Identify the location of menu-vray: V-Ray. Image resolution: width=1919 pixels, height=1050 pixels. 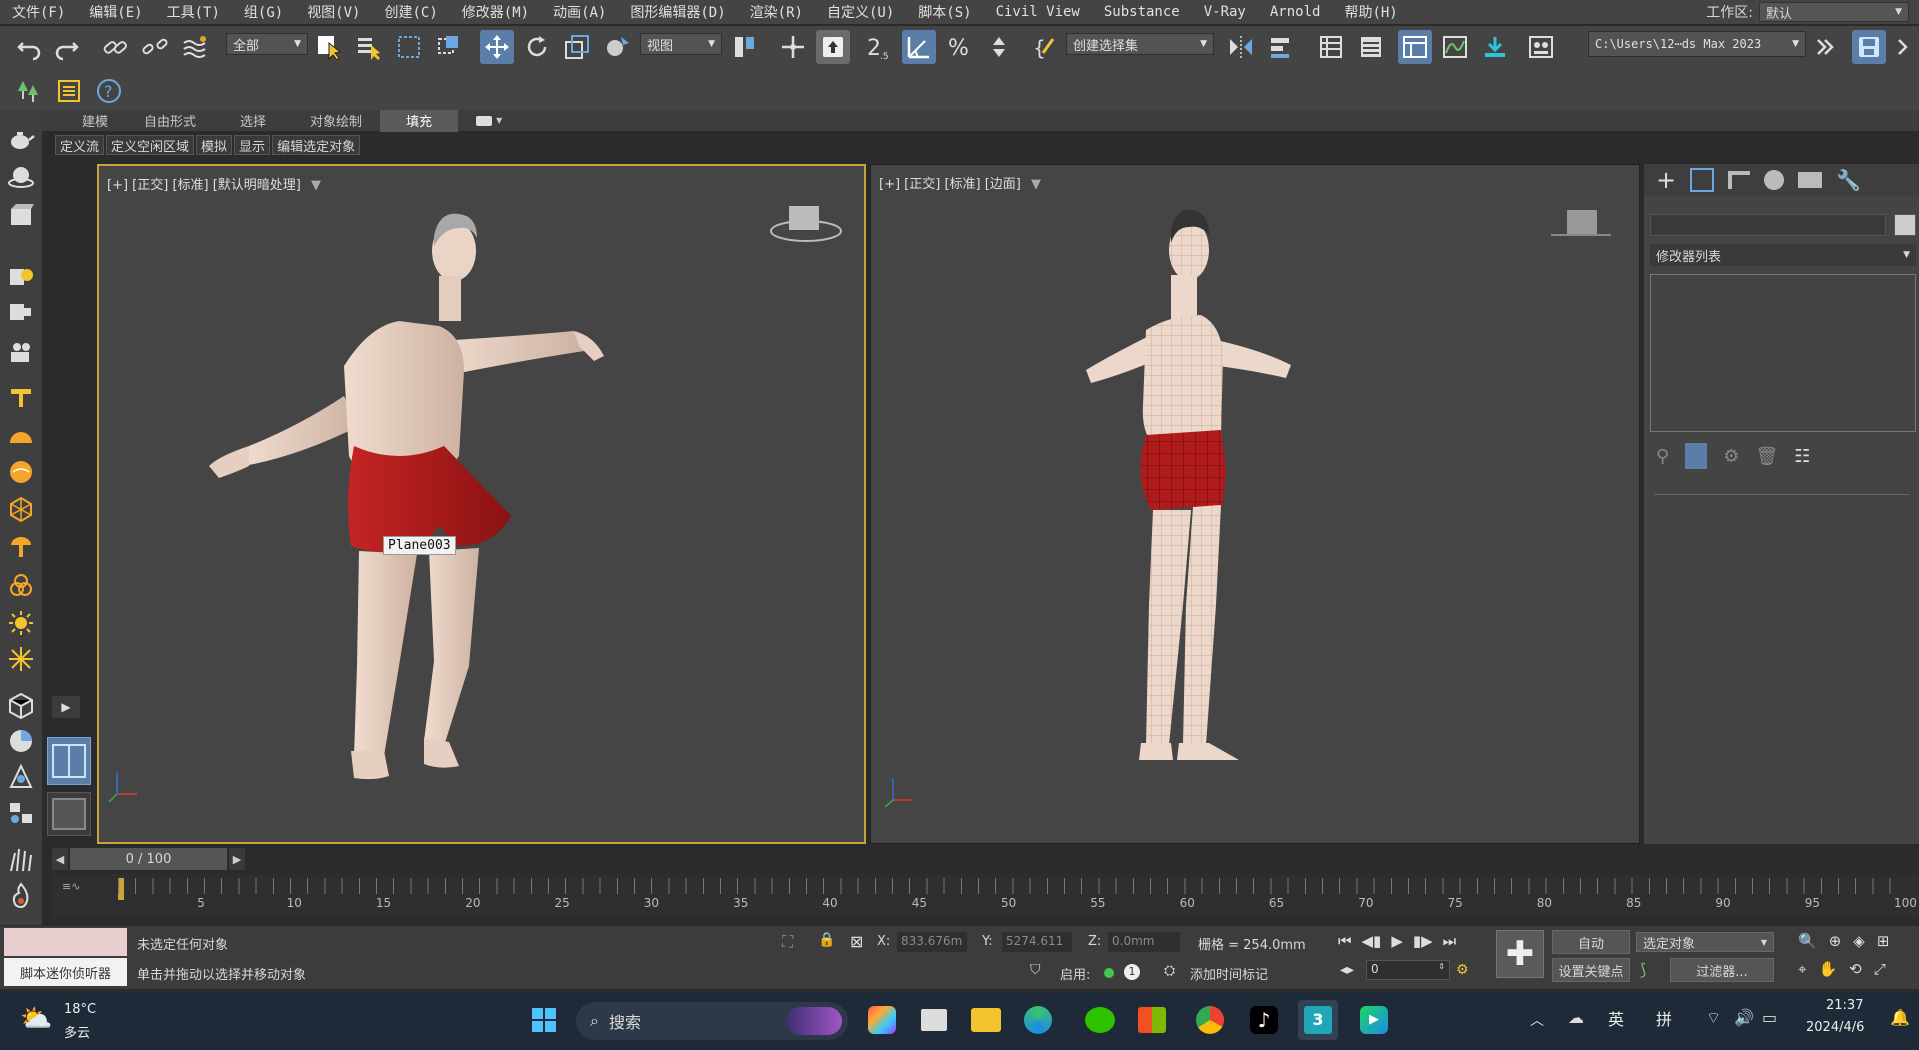
(1225, 12).